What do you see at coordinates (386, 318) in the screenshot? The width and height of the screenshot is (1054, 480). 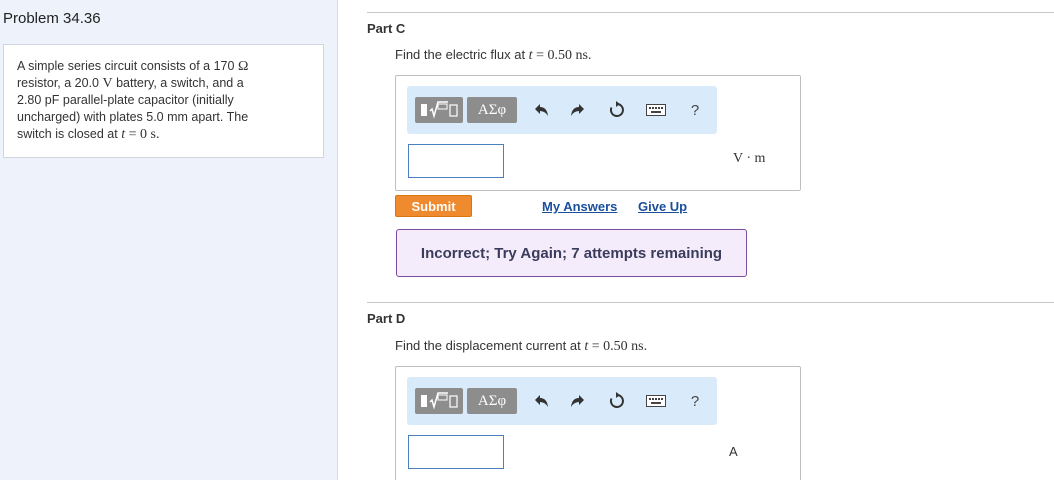 I see `part-d-label: Part D` at bounding box center [386, 318].